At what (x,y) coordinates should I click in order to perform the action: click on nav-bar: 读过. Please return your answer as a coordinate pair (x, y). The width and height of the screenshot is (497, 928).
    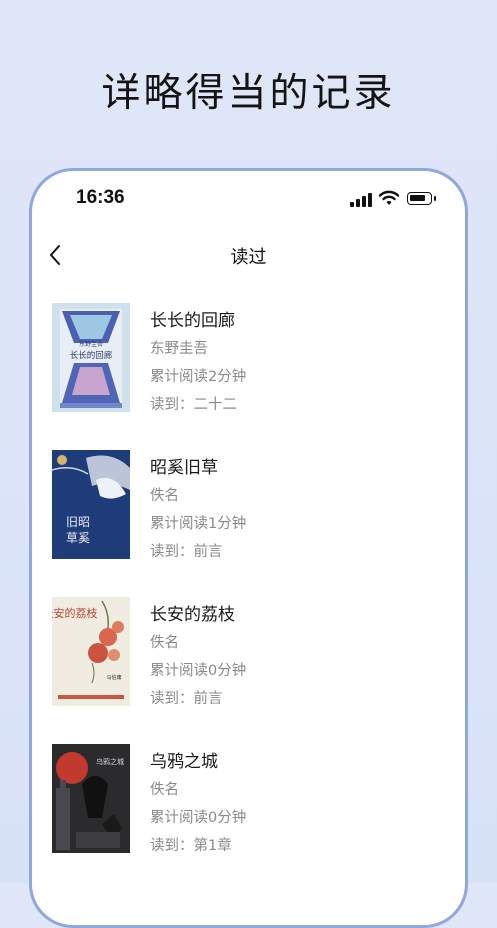
    Looking at the image, I should click on (248, 255).